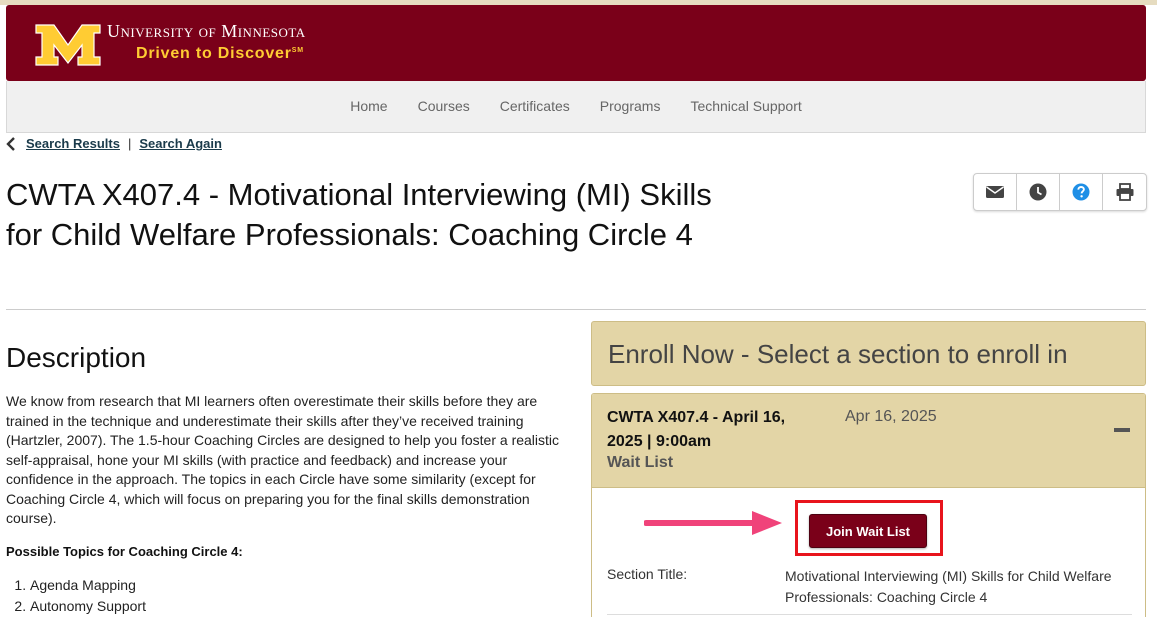  Describe the element at coordinates (444, 106) in the screenshot. I see `nav-courses: Courses` at that location.